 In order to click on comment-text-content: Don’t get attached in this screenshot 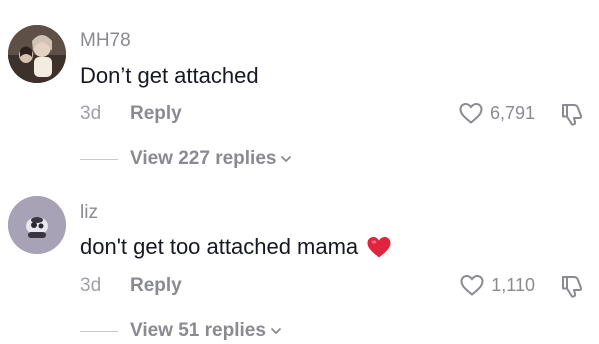, I will do `click(169, 75)`.